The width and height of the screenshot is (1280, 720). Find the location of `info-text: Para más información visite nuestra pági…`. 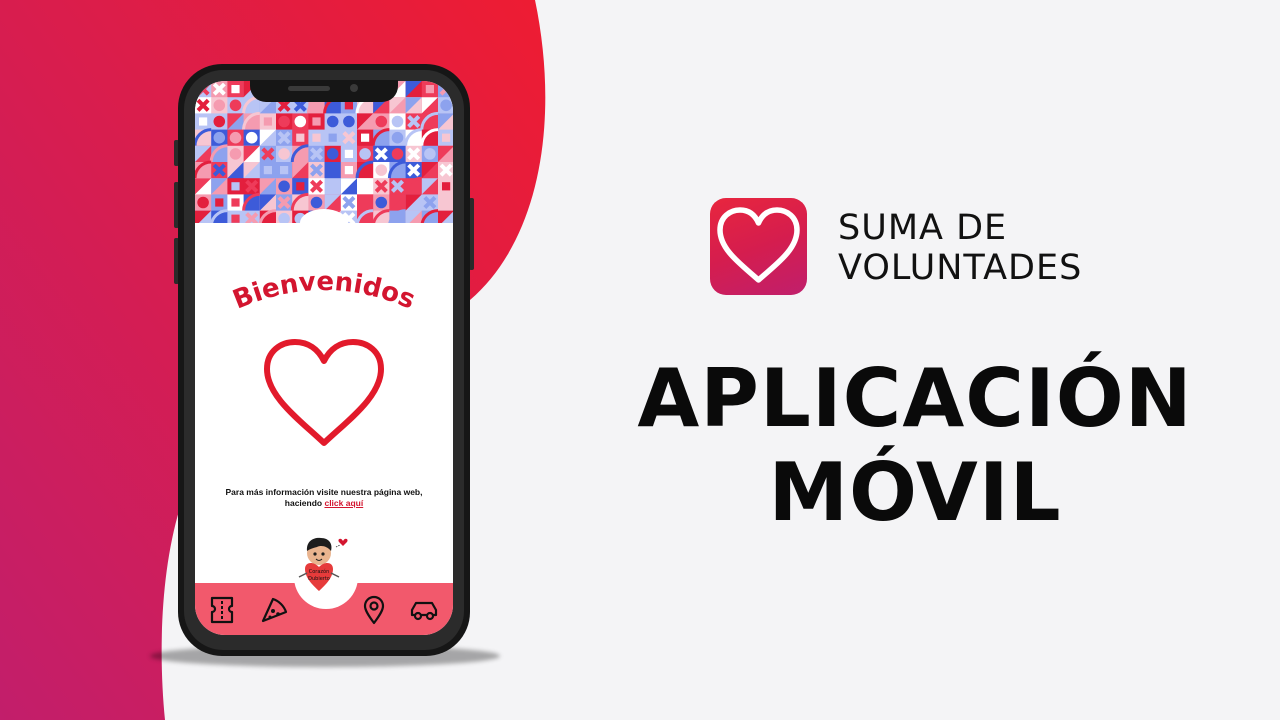

info-text: Para más información visite nuestra pági… is located at coordinates (324, 498).